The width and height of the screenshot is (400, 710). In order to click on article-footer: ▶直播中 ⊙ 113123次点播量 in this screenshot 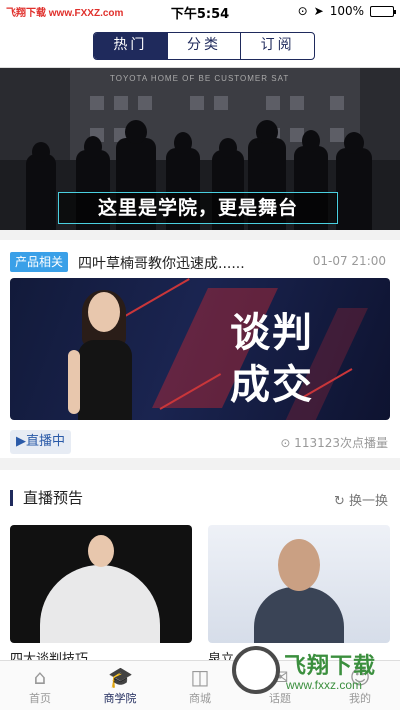, I will do `click(200, 442)`.